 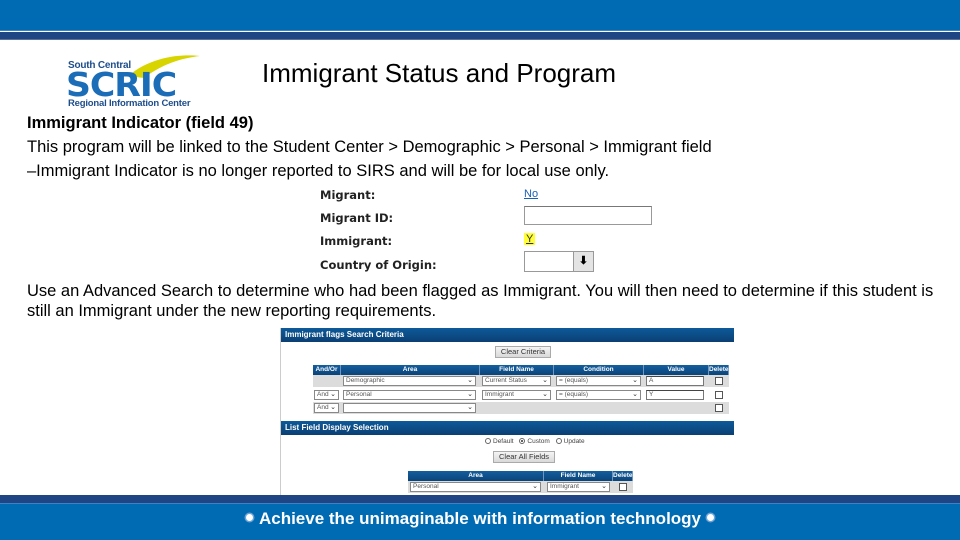 What do you see at coordinates (599, 370) in the screenshot?
I see `col-condition: Condition` at bounding box center [599, 370].